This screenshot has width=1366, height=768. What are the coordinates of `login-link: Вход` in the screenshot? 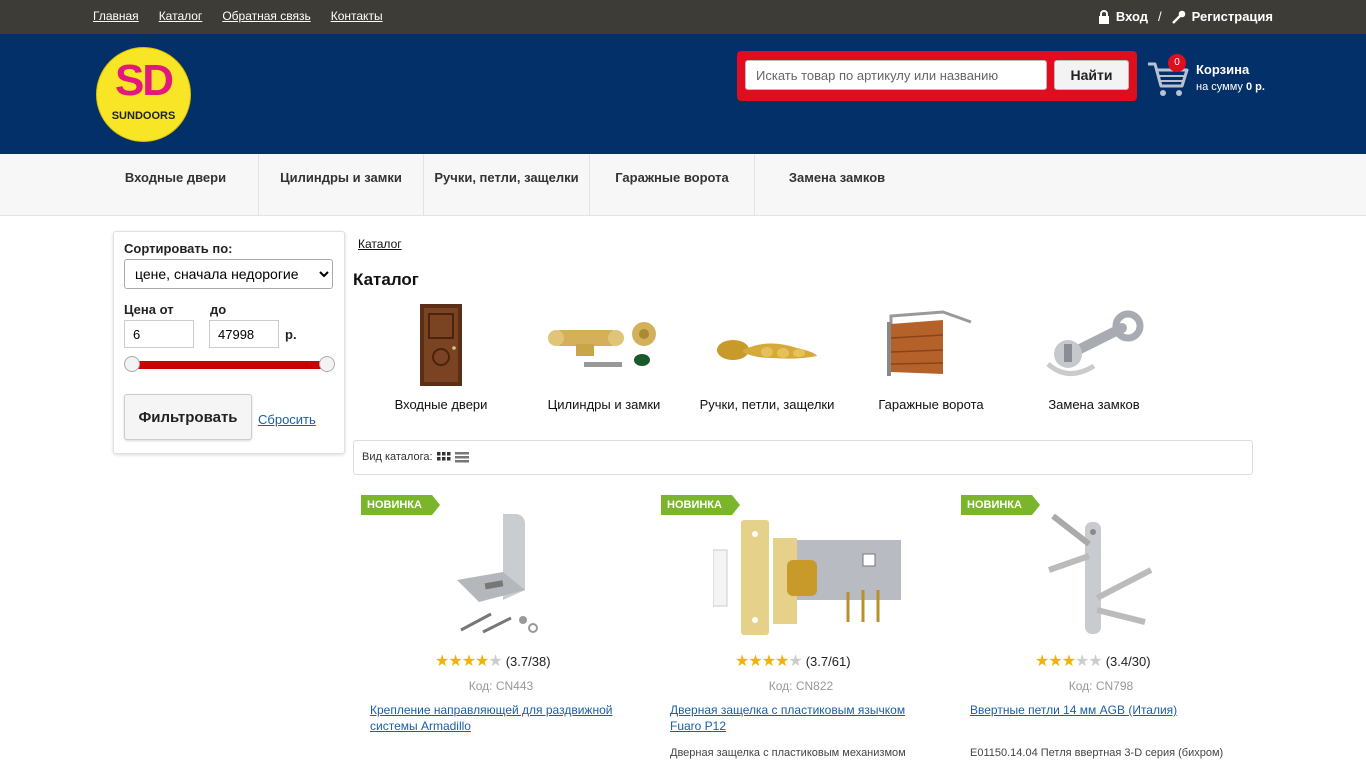 It's located at (1132, 16).